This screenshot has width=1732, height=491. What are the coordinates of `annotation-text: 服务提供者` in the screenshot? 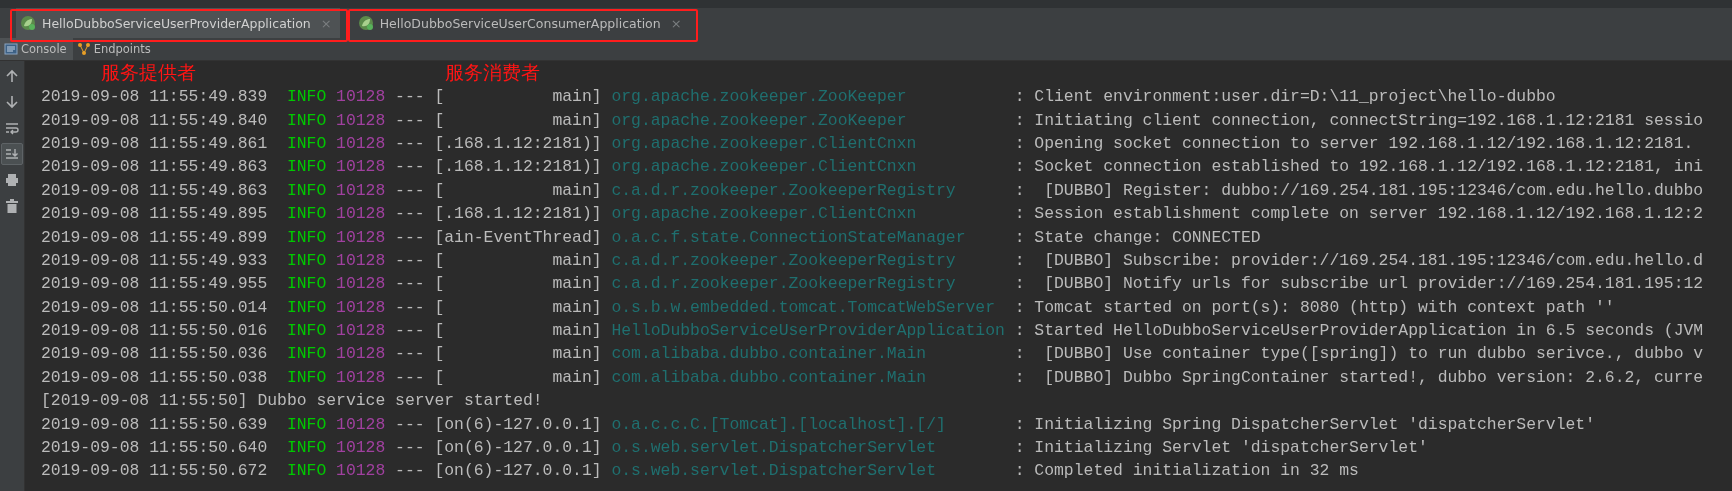 It's located at (148, 72).